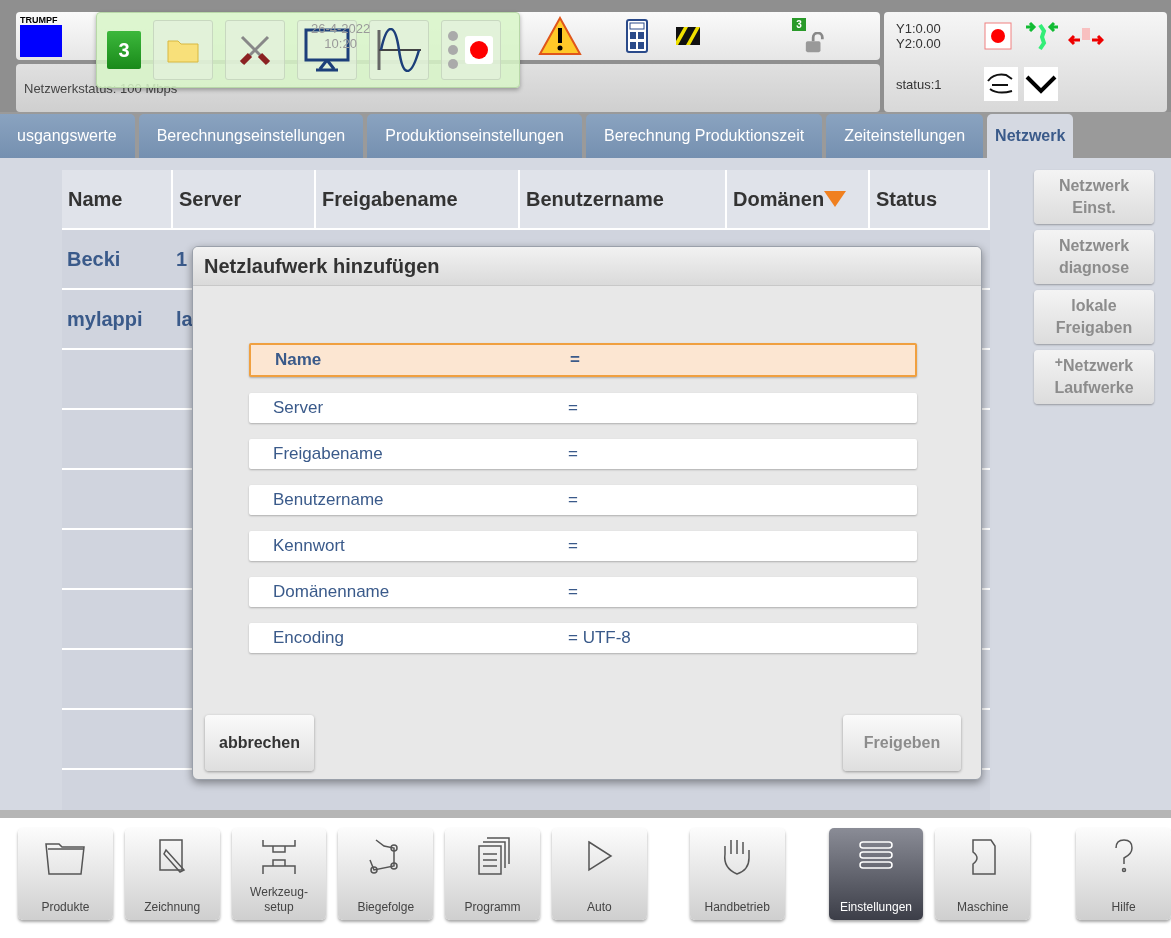  Describe the element at coordinates (688, 36) in the screenshot. I see `hazard-stripes-icon` at that location.